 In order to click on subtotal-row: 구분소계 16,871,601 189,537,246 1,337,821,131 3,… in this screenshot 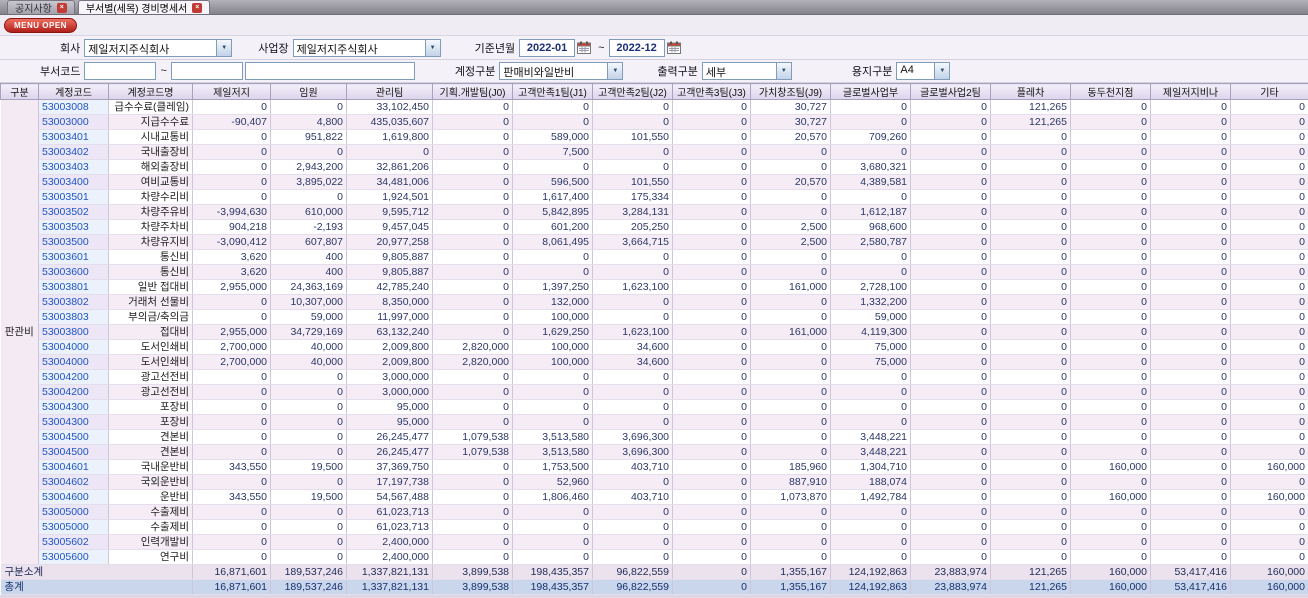, I will do `click(654, 572)`.